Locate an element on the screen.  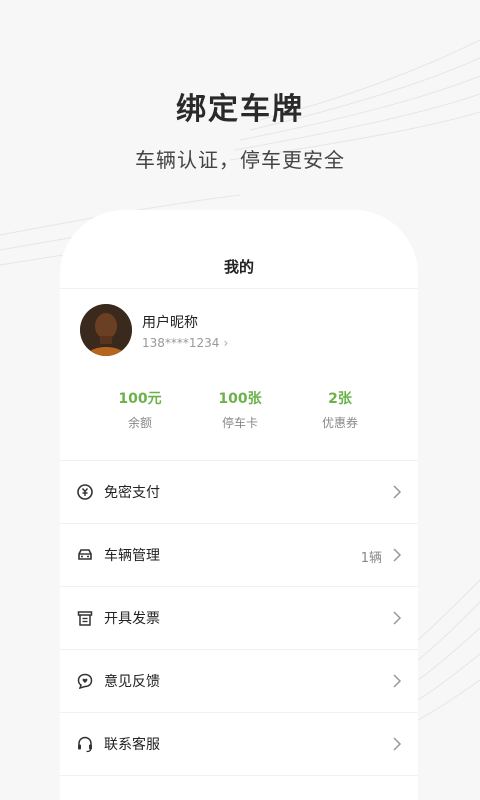
stat-coupons: 2张 优惠券 is located at coordinates (340, 409).